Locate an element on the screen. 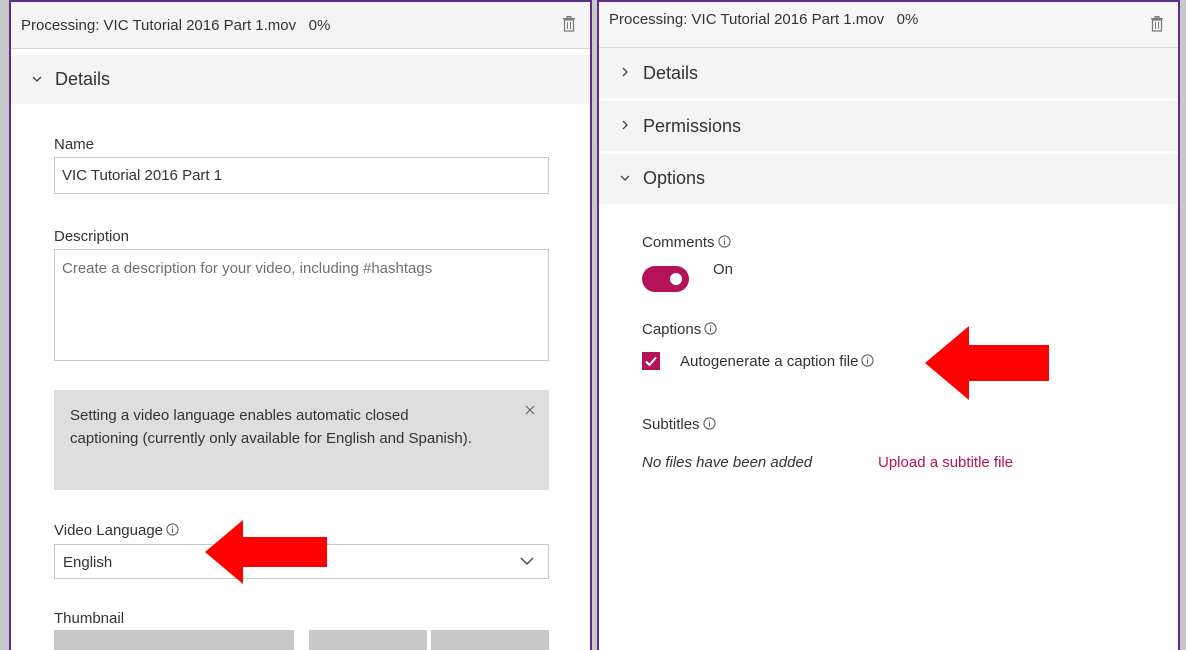 The width and height of the screenshot is (1186, 650). checkmark-icon is located at coordinates (651, 361).